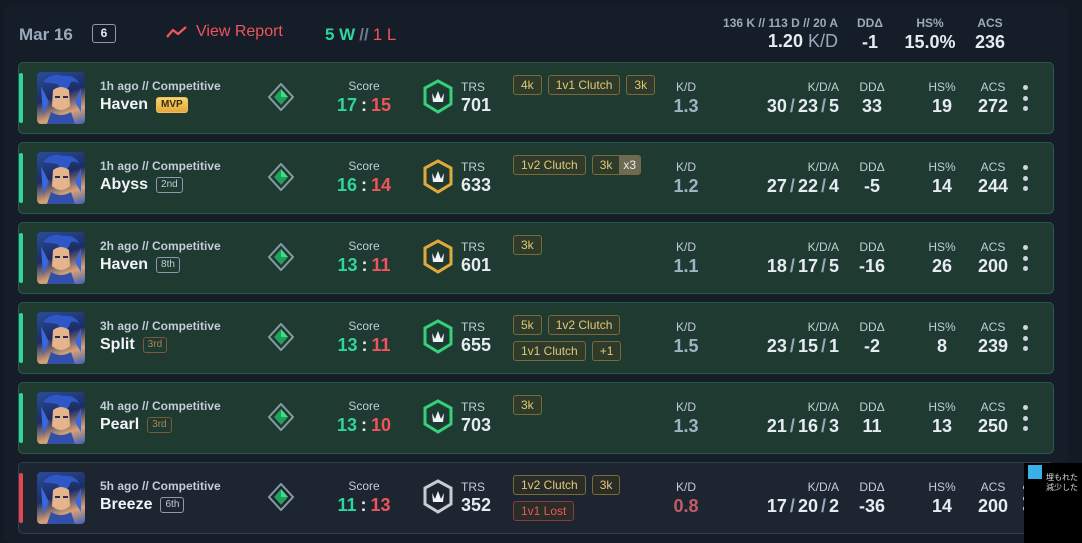 This screenshot has width=1082, height=543. What do you see at coordinates (942, 266) in the screenshot?
I see `hs-value: 26` at bounding box center [942, 266].